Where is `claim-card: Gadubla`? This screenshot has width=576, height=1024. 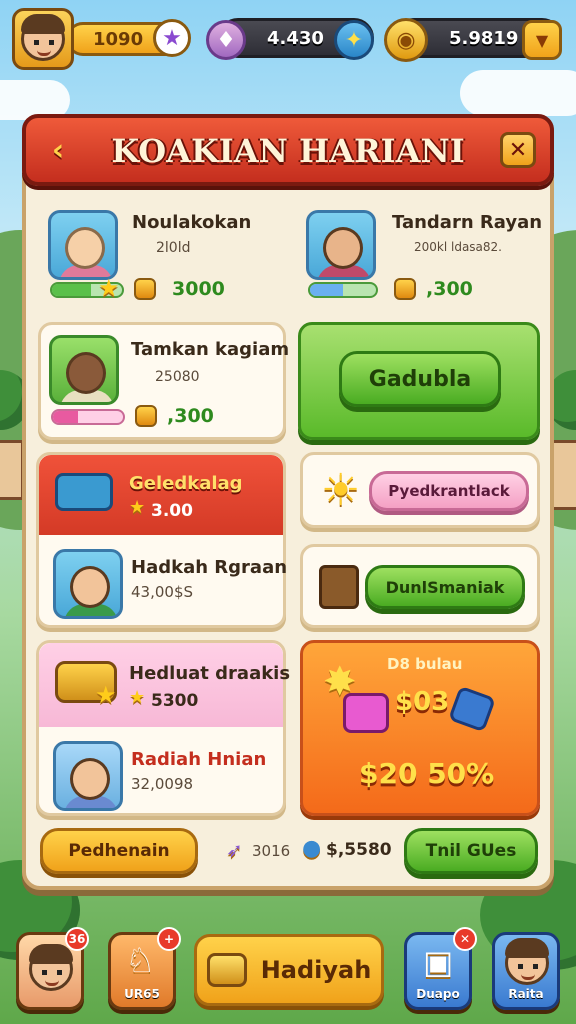
claim-card: Gadubla is located at coordinates (419, 381).